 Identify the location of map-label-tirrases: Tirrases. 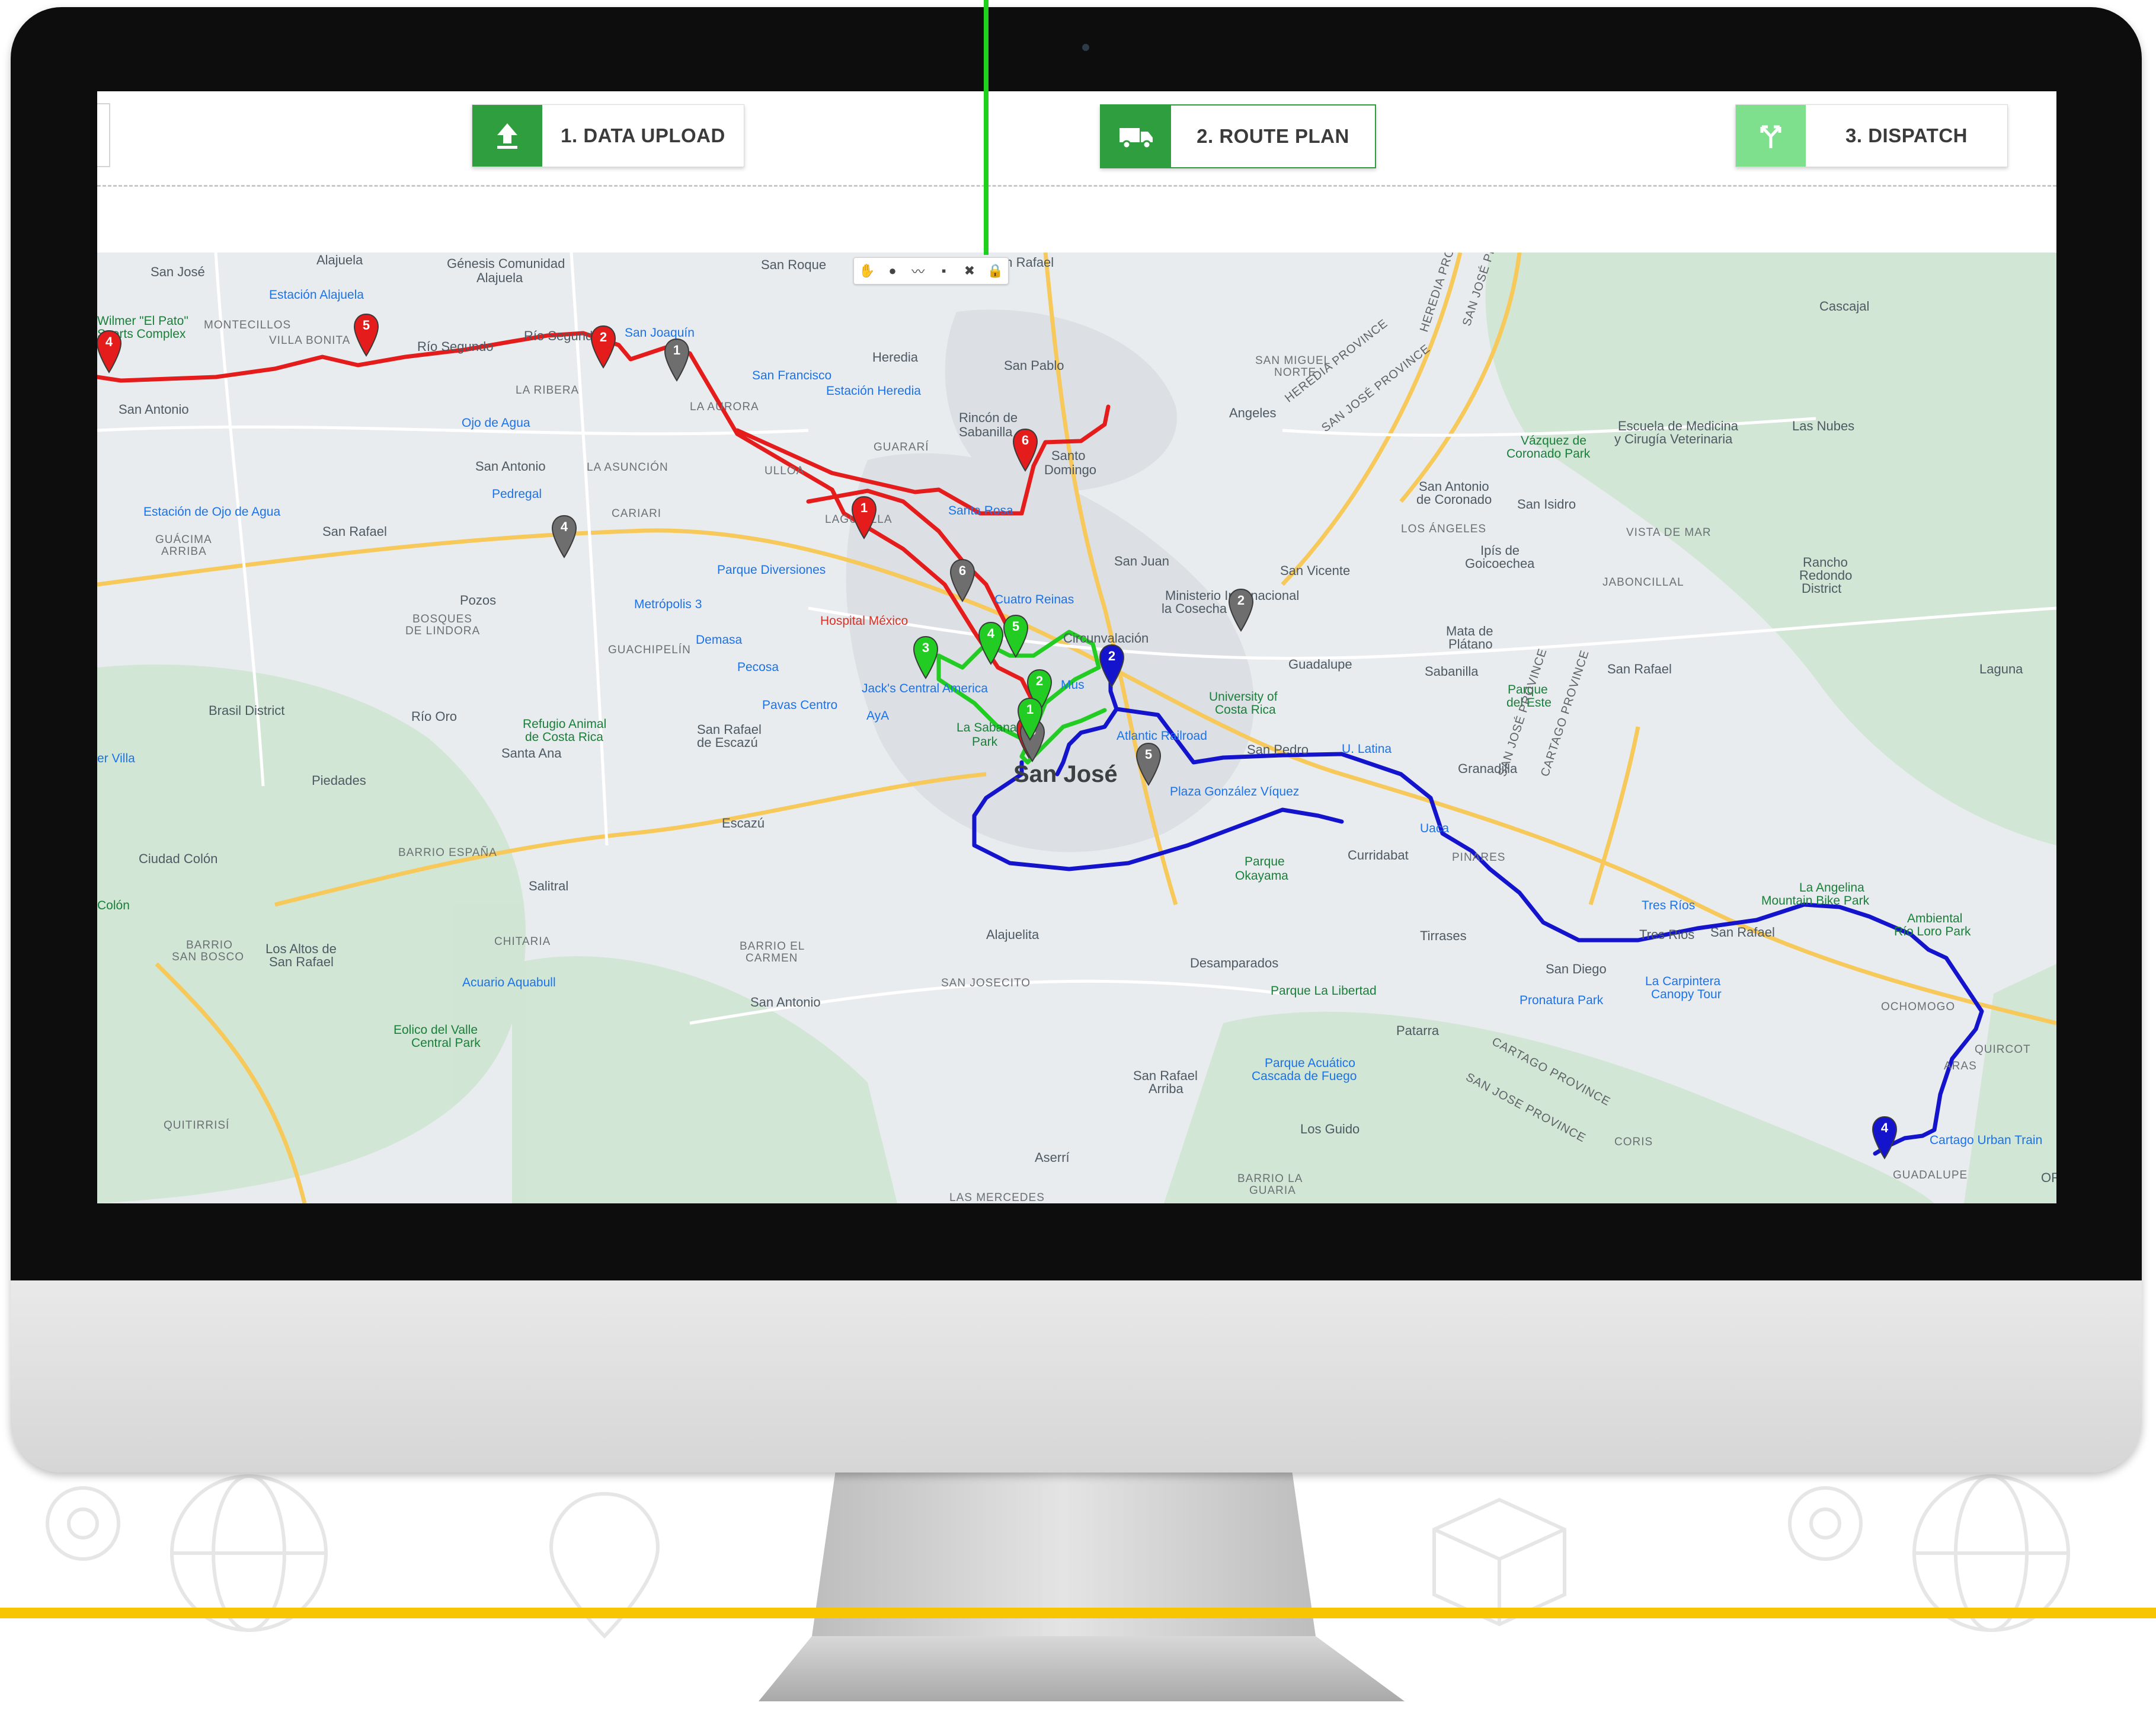
(1444, 935).